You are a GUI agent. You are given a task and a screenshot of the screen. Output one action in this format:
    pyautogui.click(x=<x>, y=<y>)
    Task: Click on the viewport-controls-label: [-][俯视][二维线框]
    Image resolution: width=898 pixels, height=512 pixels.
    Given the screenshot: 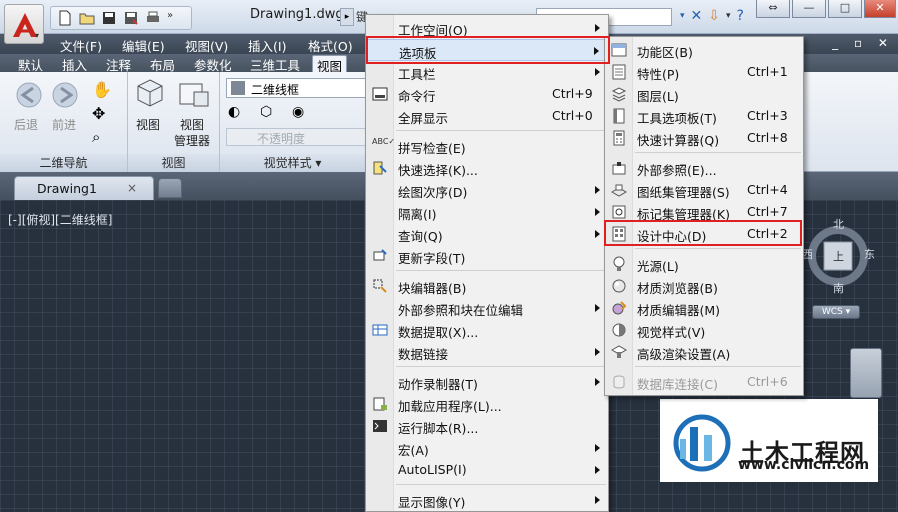 What is the action you would take?
    pyautogui.click(x=60, y=219)
    